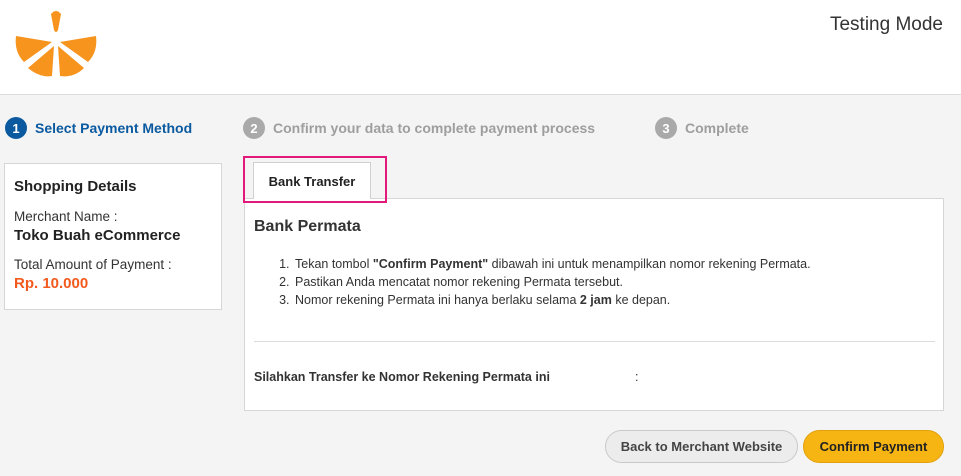 Image resolution: width=961 pixels, height=476 pixels. What do you see at coordinates (873, 446) in the screenshot?
I see `confirm-payment-button: Confirm Payment` at bounding box center [873, 446].